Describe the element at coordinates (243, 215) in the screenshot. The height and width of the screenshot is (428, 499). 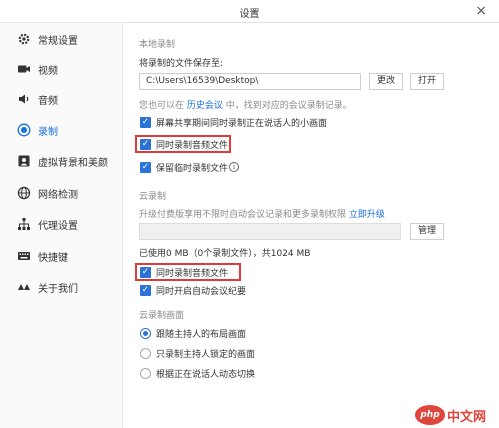
I see `upgrade-hint-text: 升级付费版享用不限时自动会议记录和更多录制权限` at that location.